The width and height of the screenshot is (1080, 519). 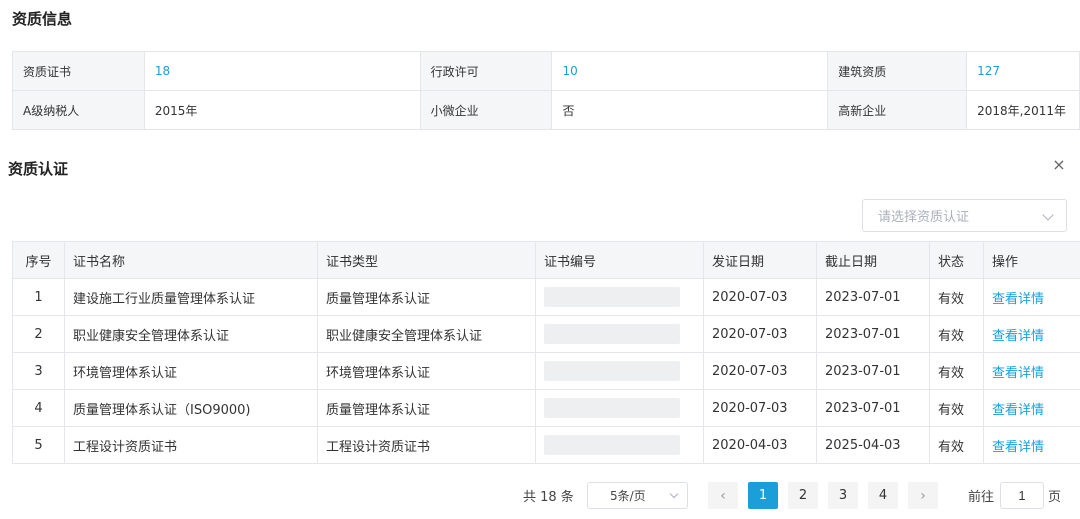 I want to click on prev-page-button: ‹, so click(x=723, y=495).